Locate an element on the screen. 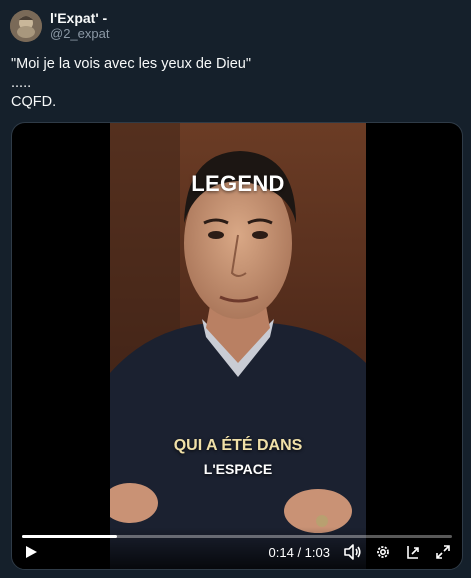 The height and width of the screenshot is (578, 471). video-controls: 0:14 / 1:03 is located at coordinates (237, 548).